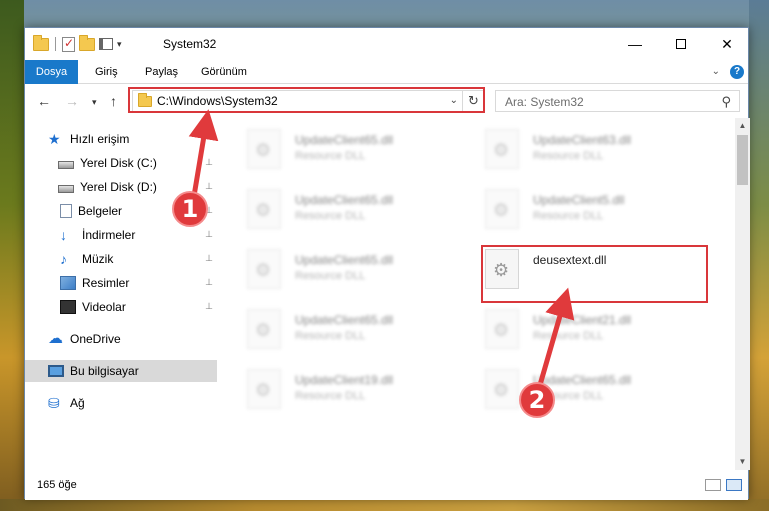 The width and height of the screenshot is (769, 511). I want to click on onedrive-icon: ☁, so click(55, 338).